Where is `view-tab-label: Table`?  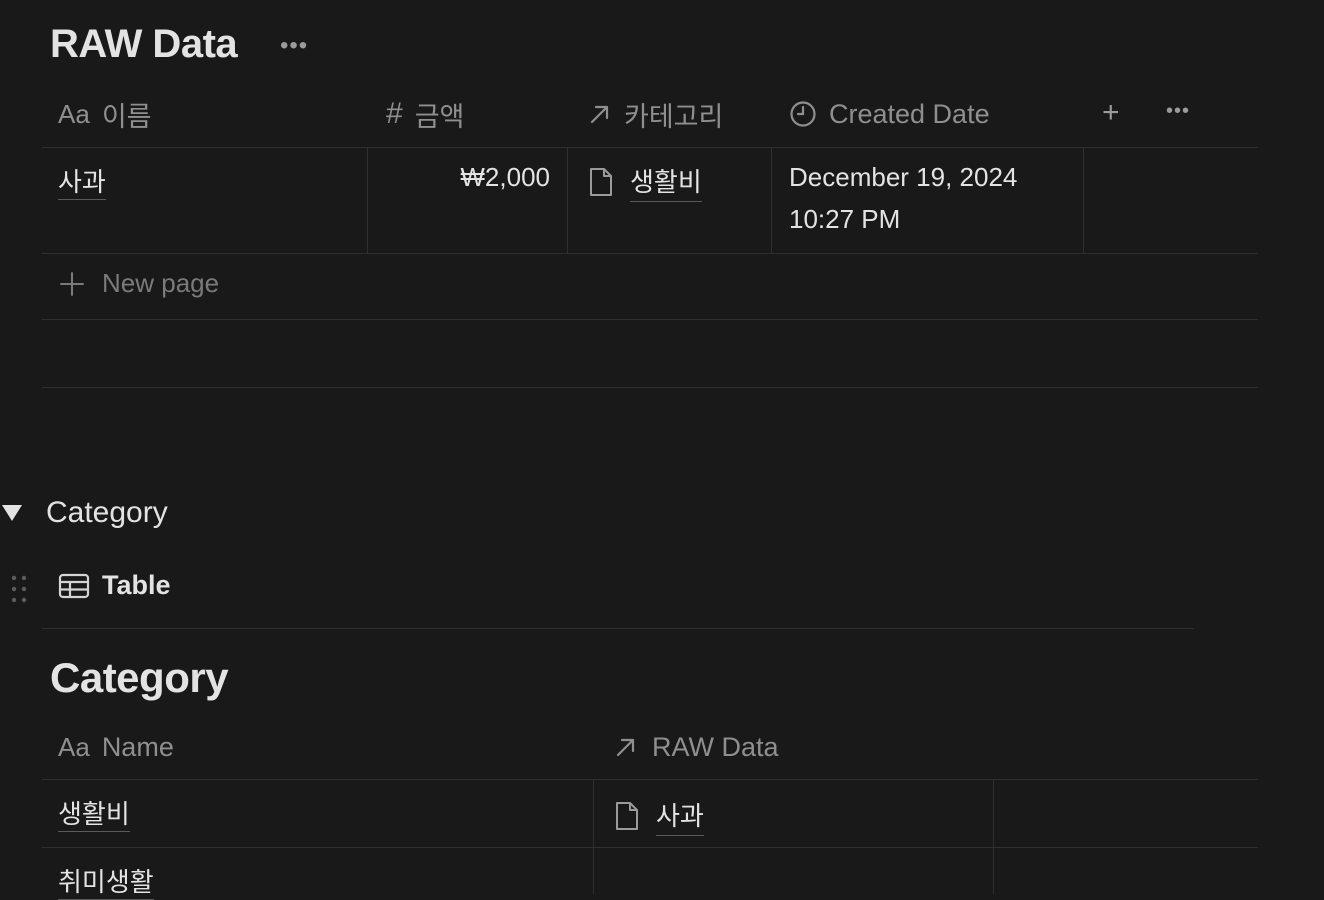 view-tab-label: Table is located at coordinates (136, 585).